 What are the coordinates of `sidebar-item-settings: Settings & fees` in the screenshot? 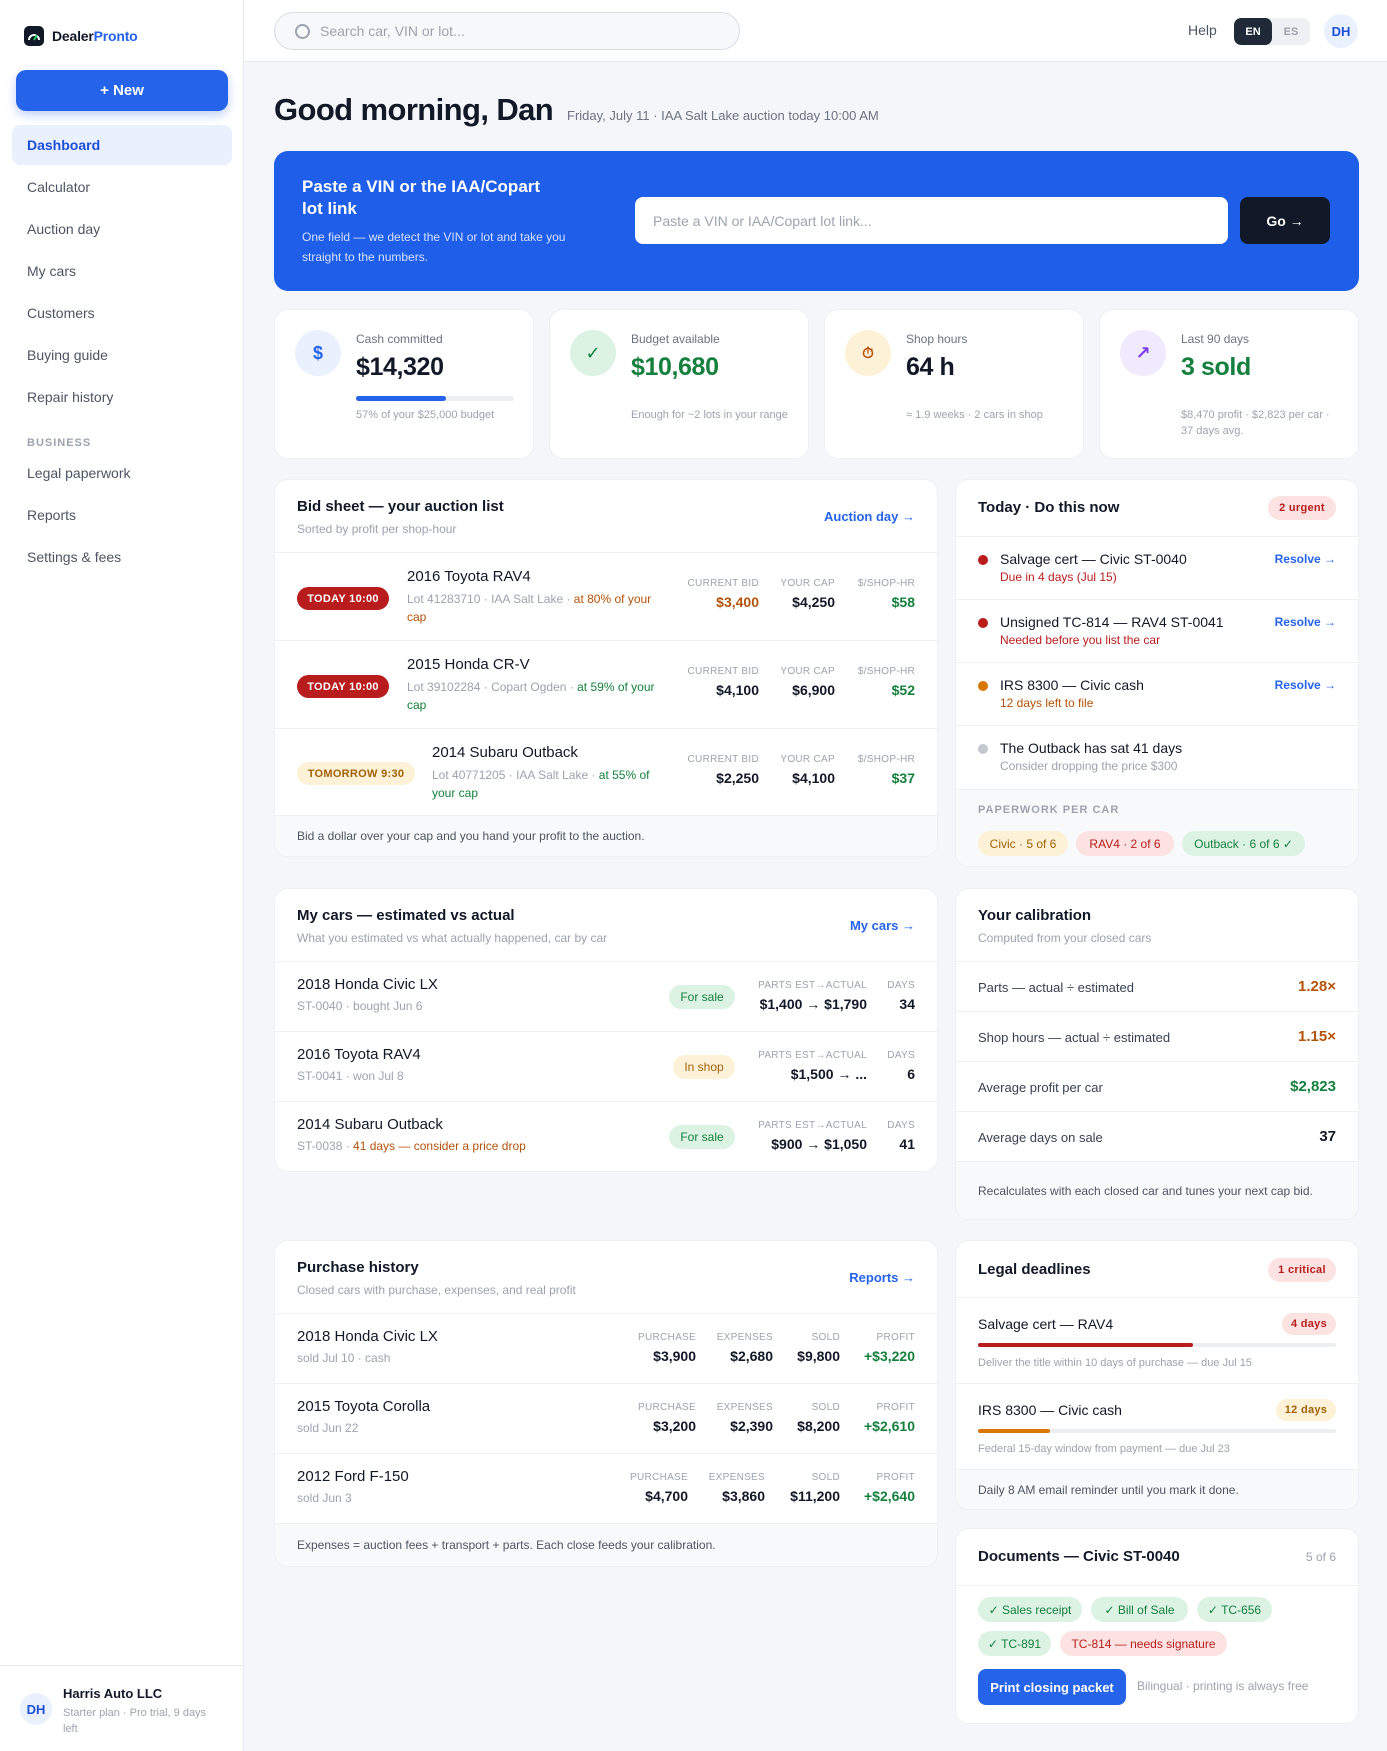 It's located at (122, 557).